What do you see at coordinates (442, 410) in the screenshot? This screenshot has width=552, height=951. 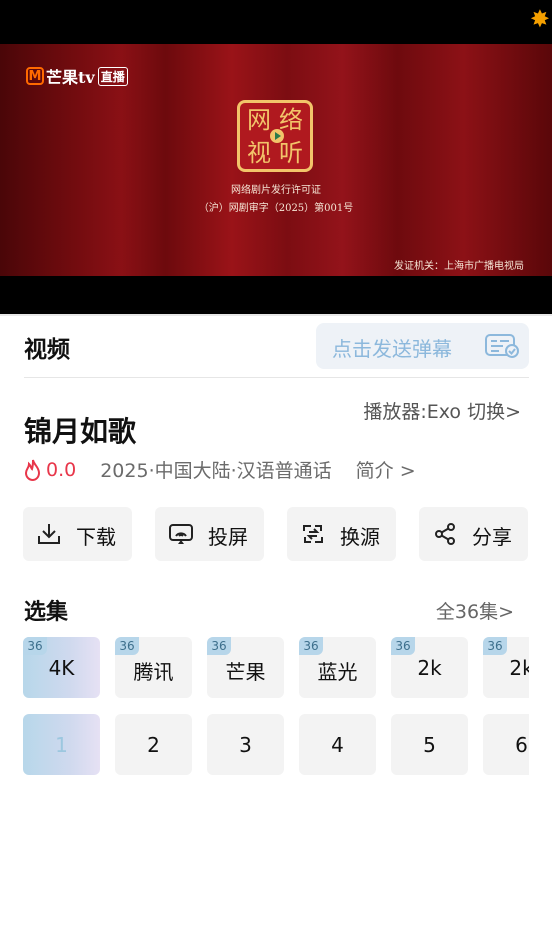 I see `player-switch-link: 播放器:Exo 切换>` at bounding box center [442, 410].